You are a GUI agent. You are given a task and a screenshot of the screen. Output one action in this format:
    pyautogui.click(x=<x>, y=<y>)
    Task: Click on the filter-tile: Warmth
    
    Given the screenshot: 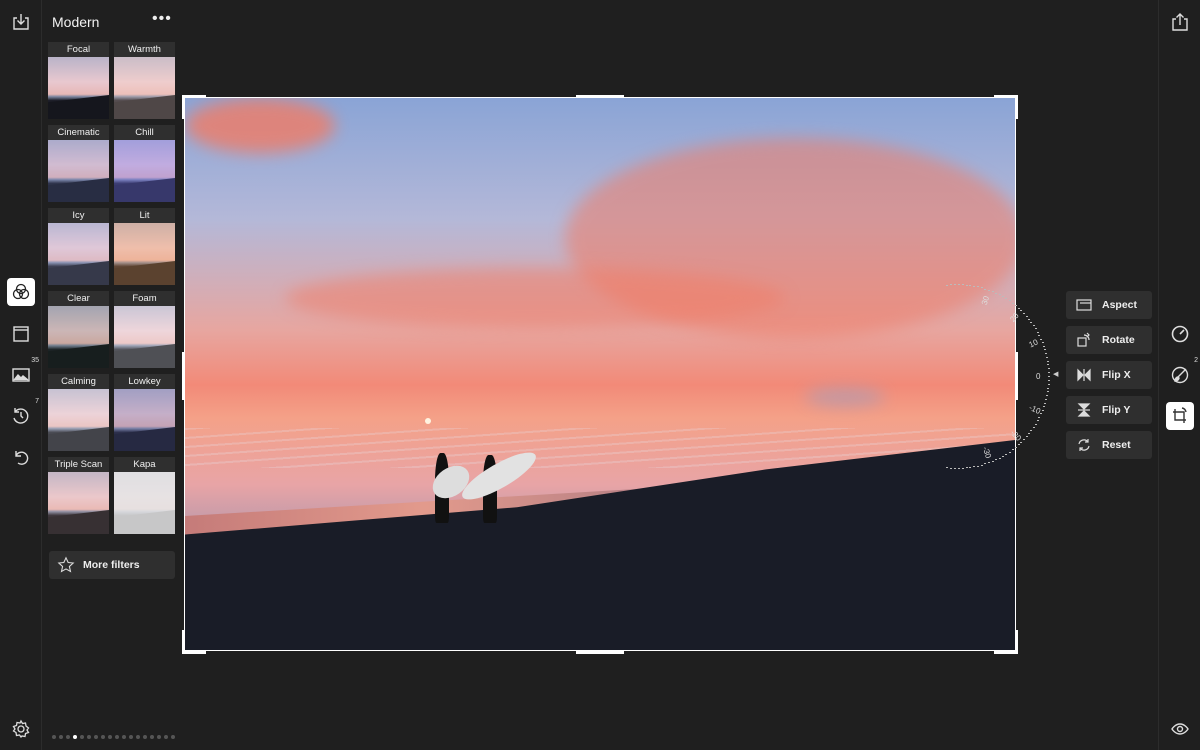 What is the action you would take?
    pyautogui.click(x=144, y=80)
    